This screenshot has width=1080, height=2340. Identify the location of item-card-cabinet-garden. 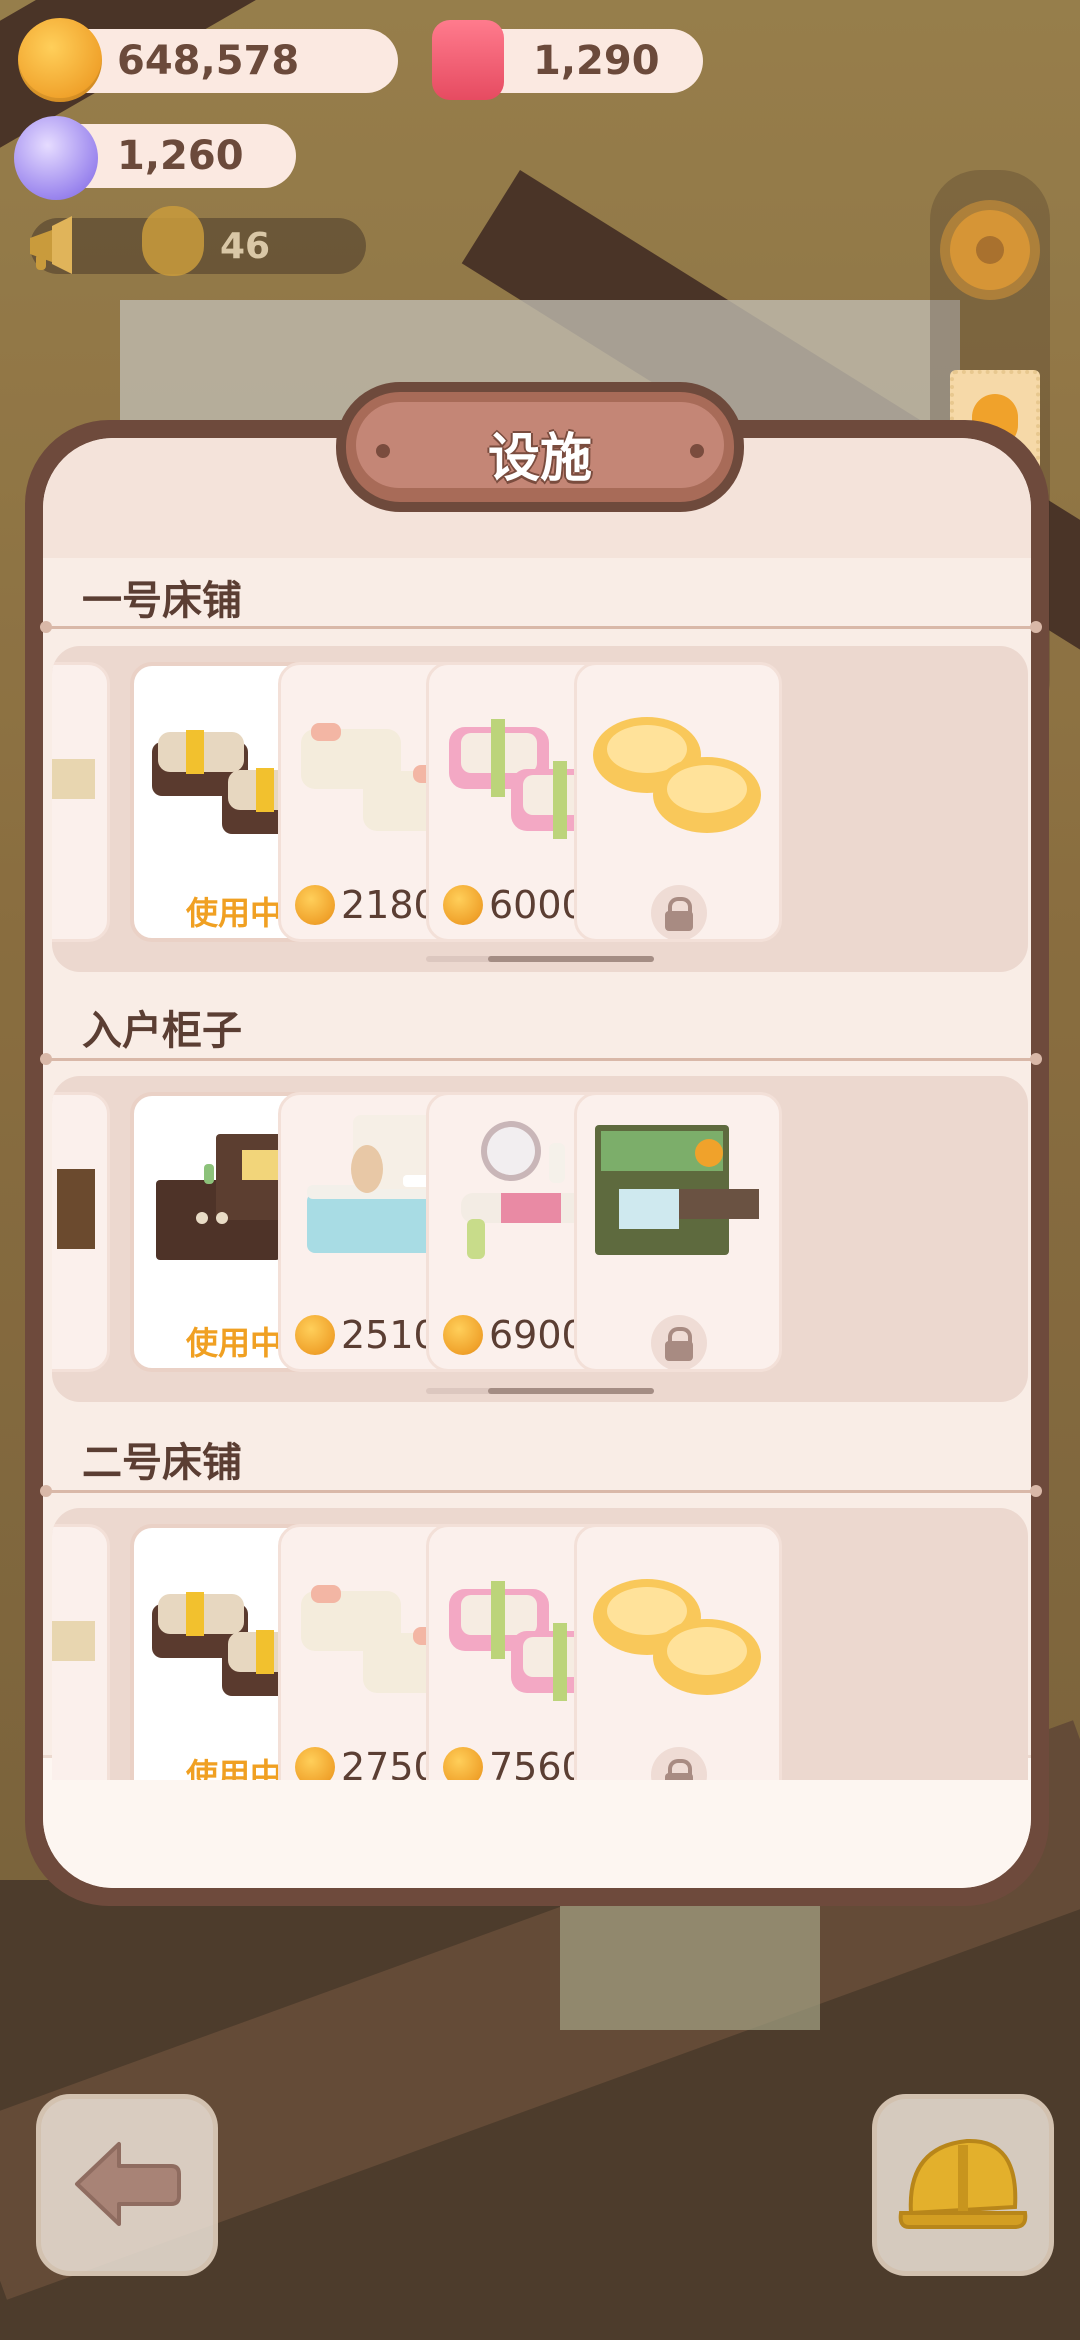
(678, 1232).